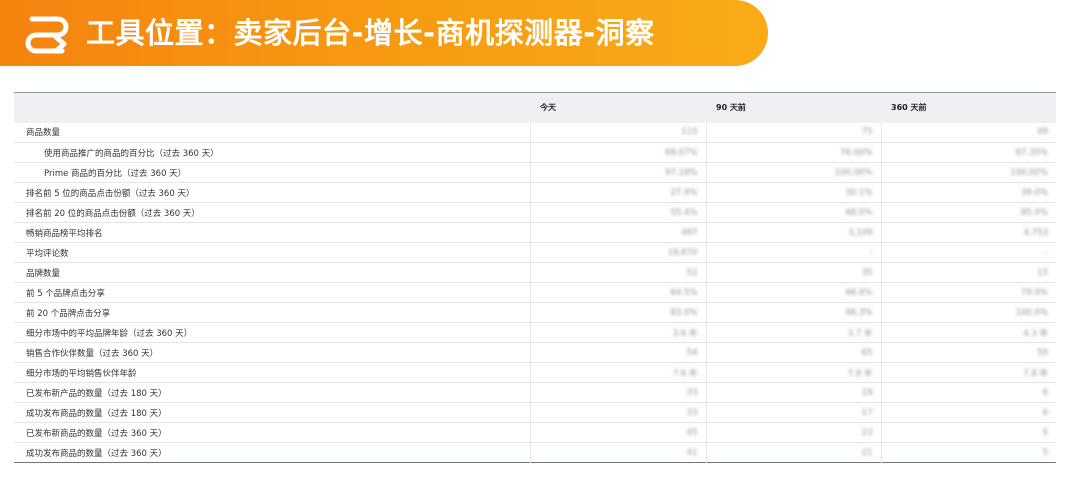 The height and width of the screenshot is (496, 1080). I want to click on column-header-360-days-ago: 360 天前, so click(909, 108).